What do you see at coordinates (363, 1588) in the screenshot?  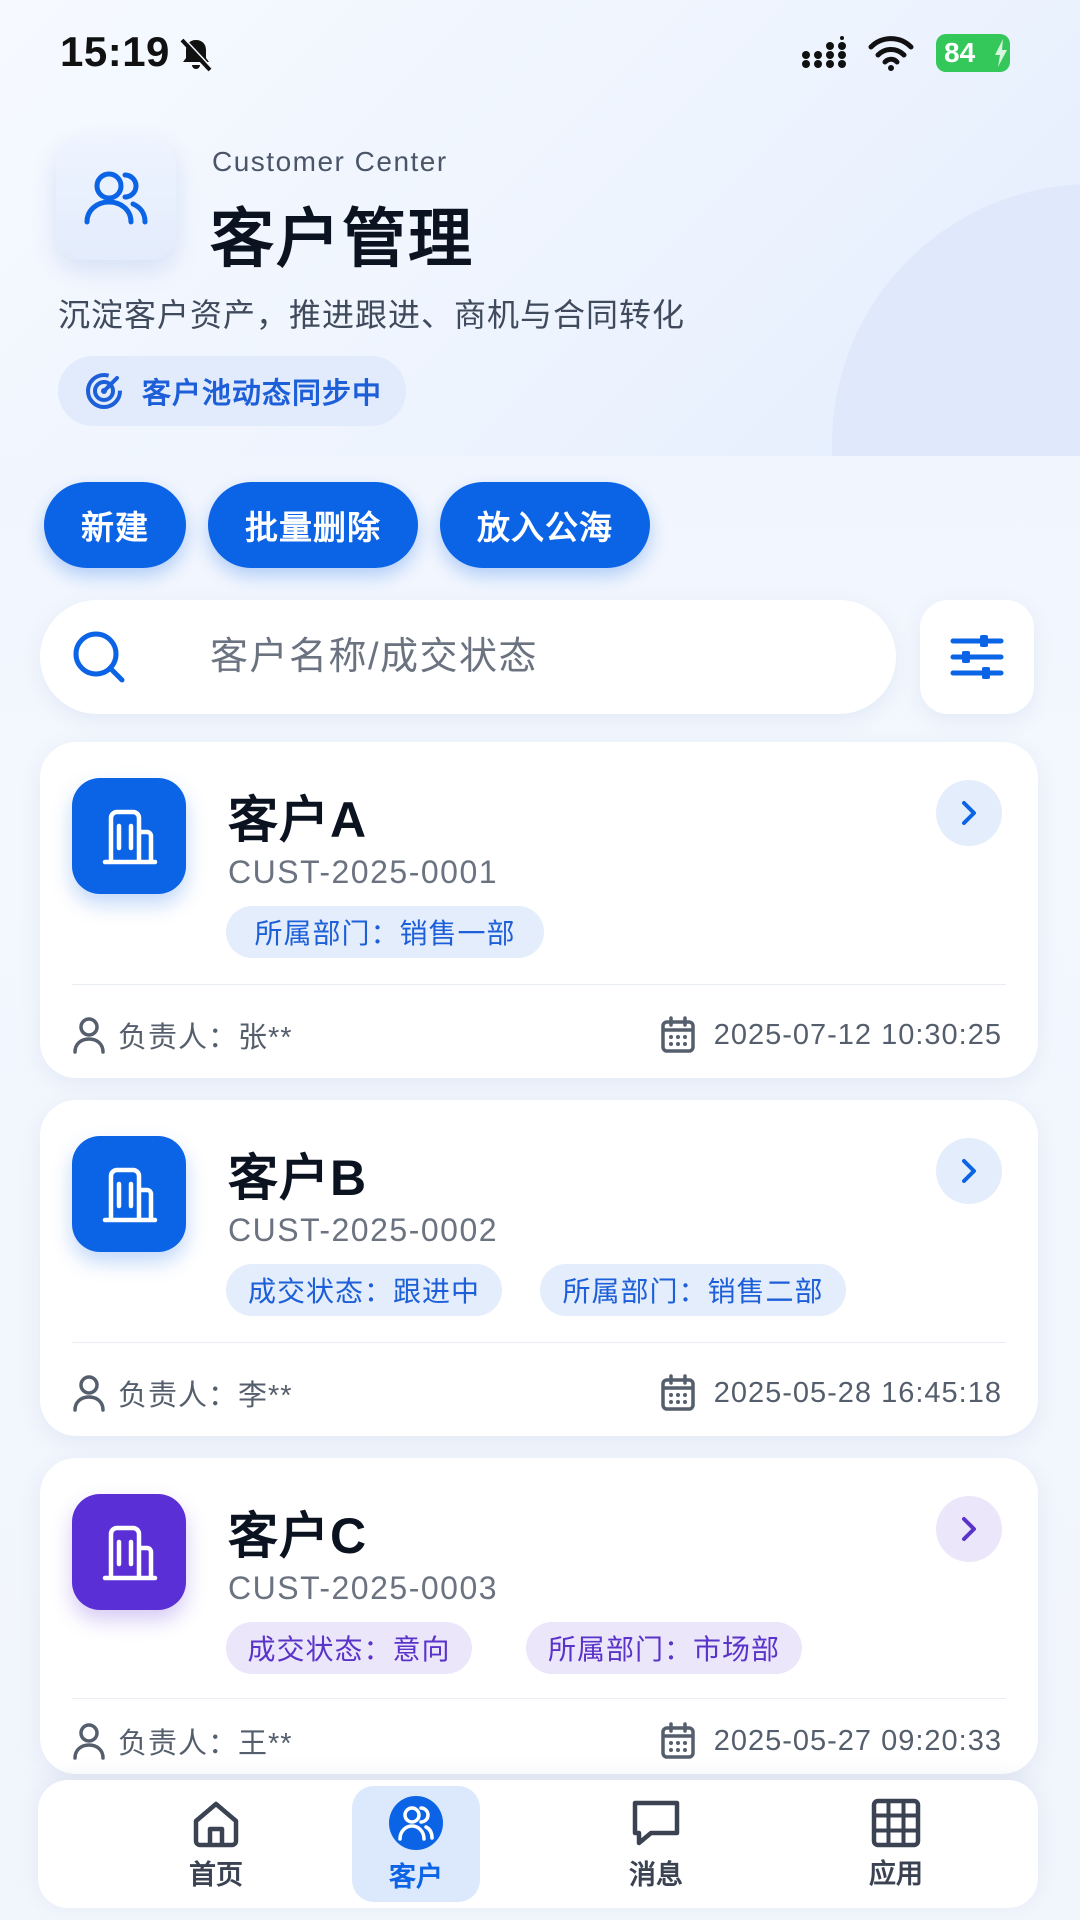 I see `customer-code: CUST-2025-0003` at bounding box center [363, 1588].